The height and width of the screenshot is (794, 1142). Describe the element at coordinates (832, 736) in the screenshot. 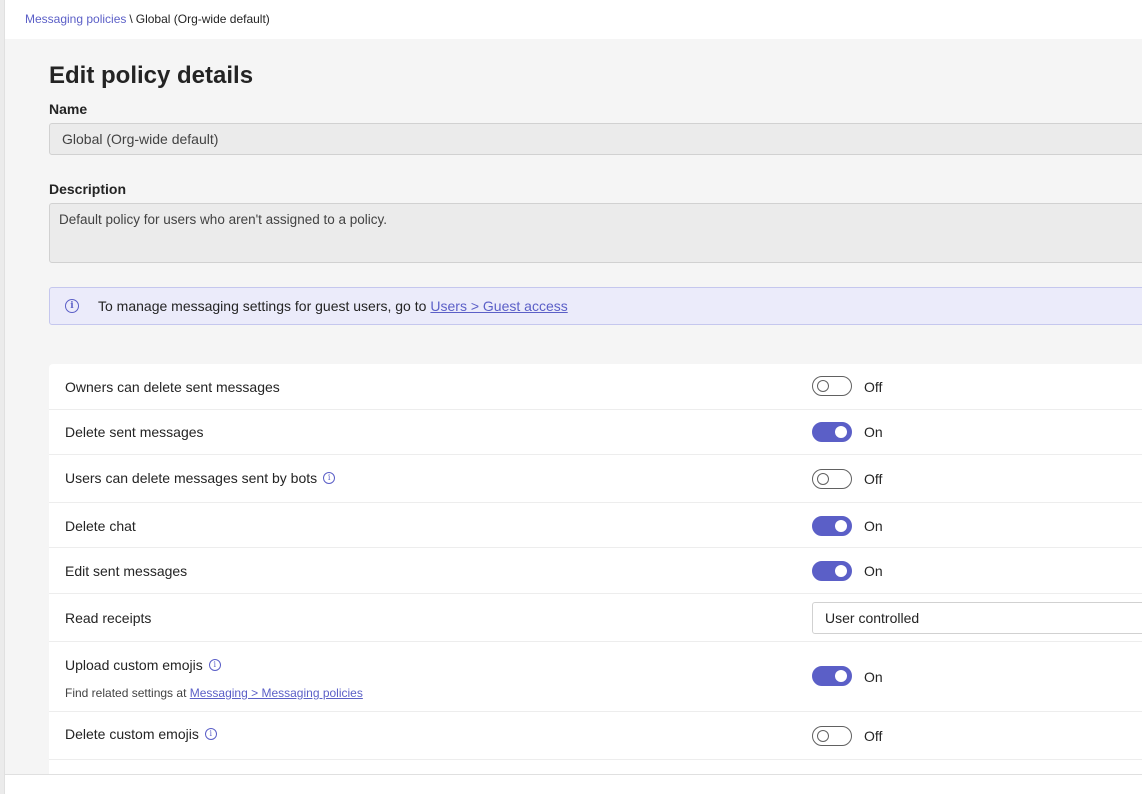

I see `delete-custom-emojis-toggle` at that location.